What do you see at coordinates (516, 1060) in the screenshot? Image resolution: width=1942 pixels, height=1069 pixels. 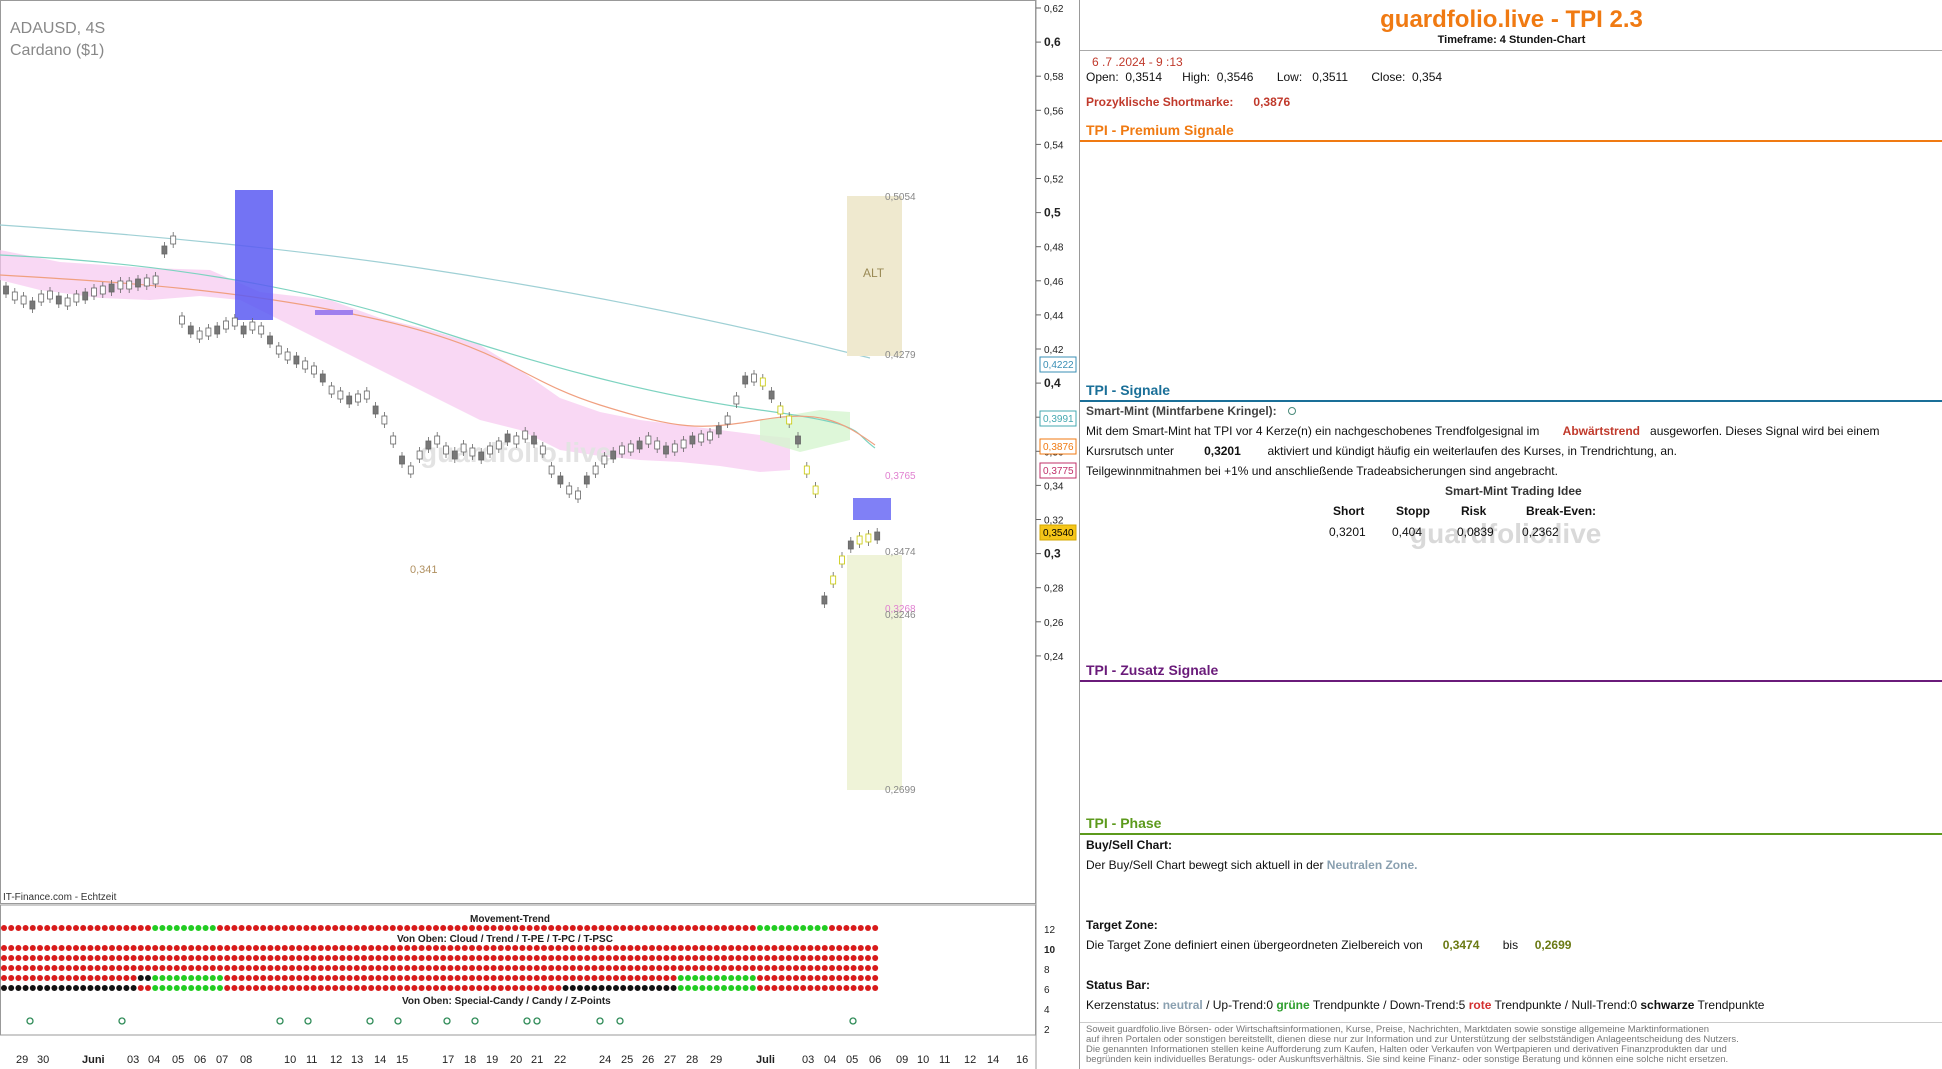 I see `x-axis-label: 20` at bounding box center [516, 1060].